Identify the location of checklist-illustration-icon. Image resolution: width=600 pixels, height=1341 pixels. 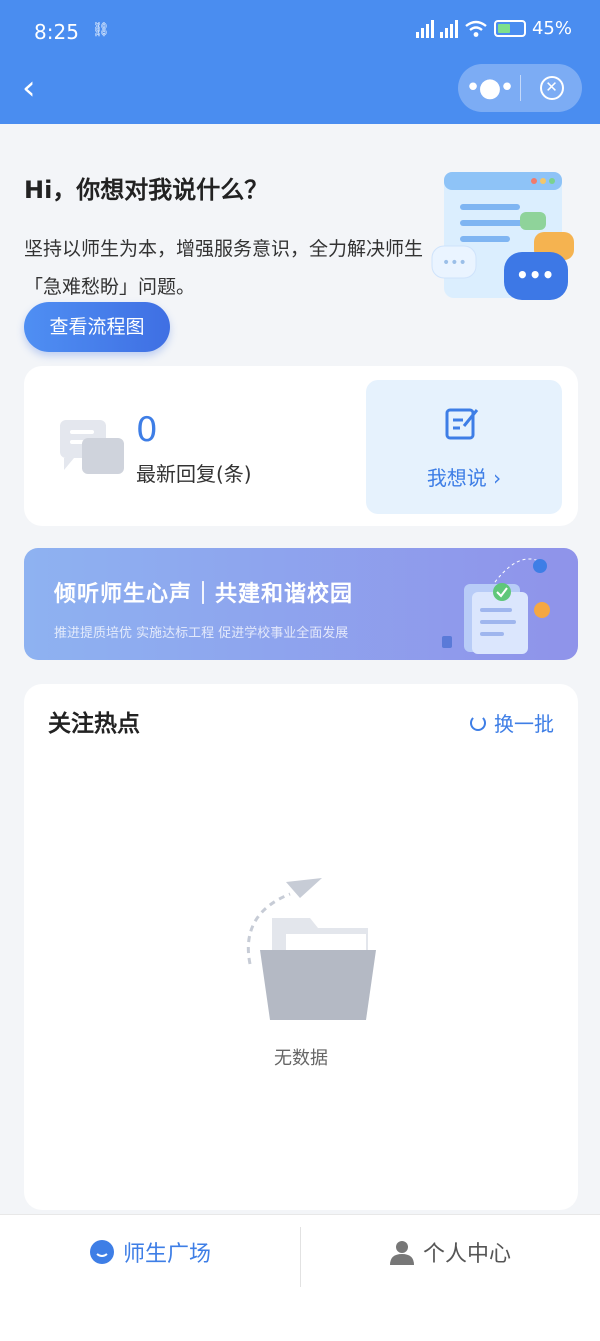
(496, 606).